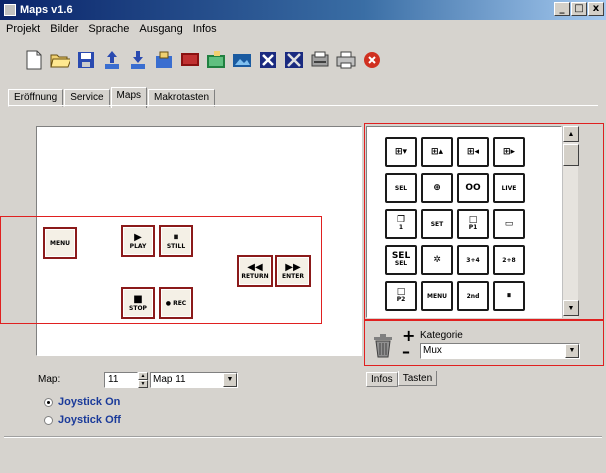 This screenshot has height=473, width=606. I want to click on palette-key: ⊞▾, so click(401, 152).